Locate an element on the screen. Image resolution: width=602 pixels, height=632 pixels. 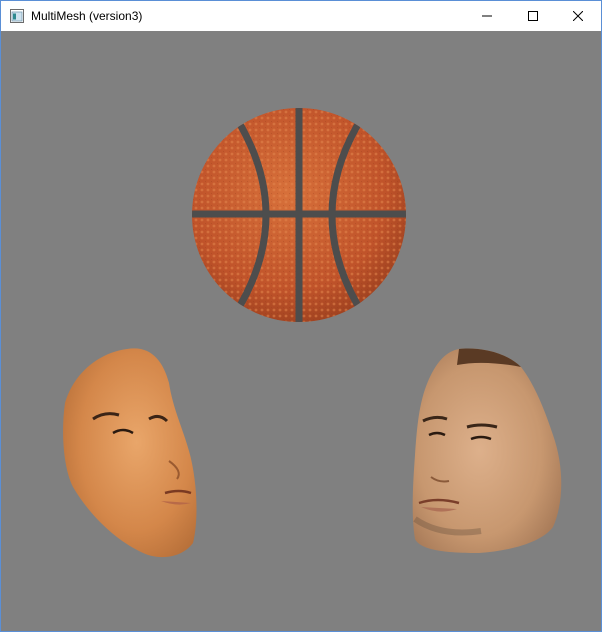
maximize-icon is located at coordinates (533, 16).